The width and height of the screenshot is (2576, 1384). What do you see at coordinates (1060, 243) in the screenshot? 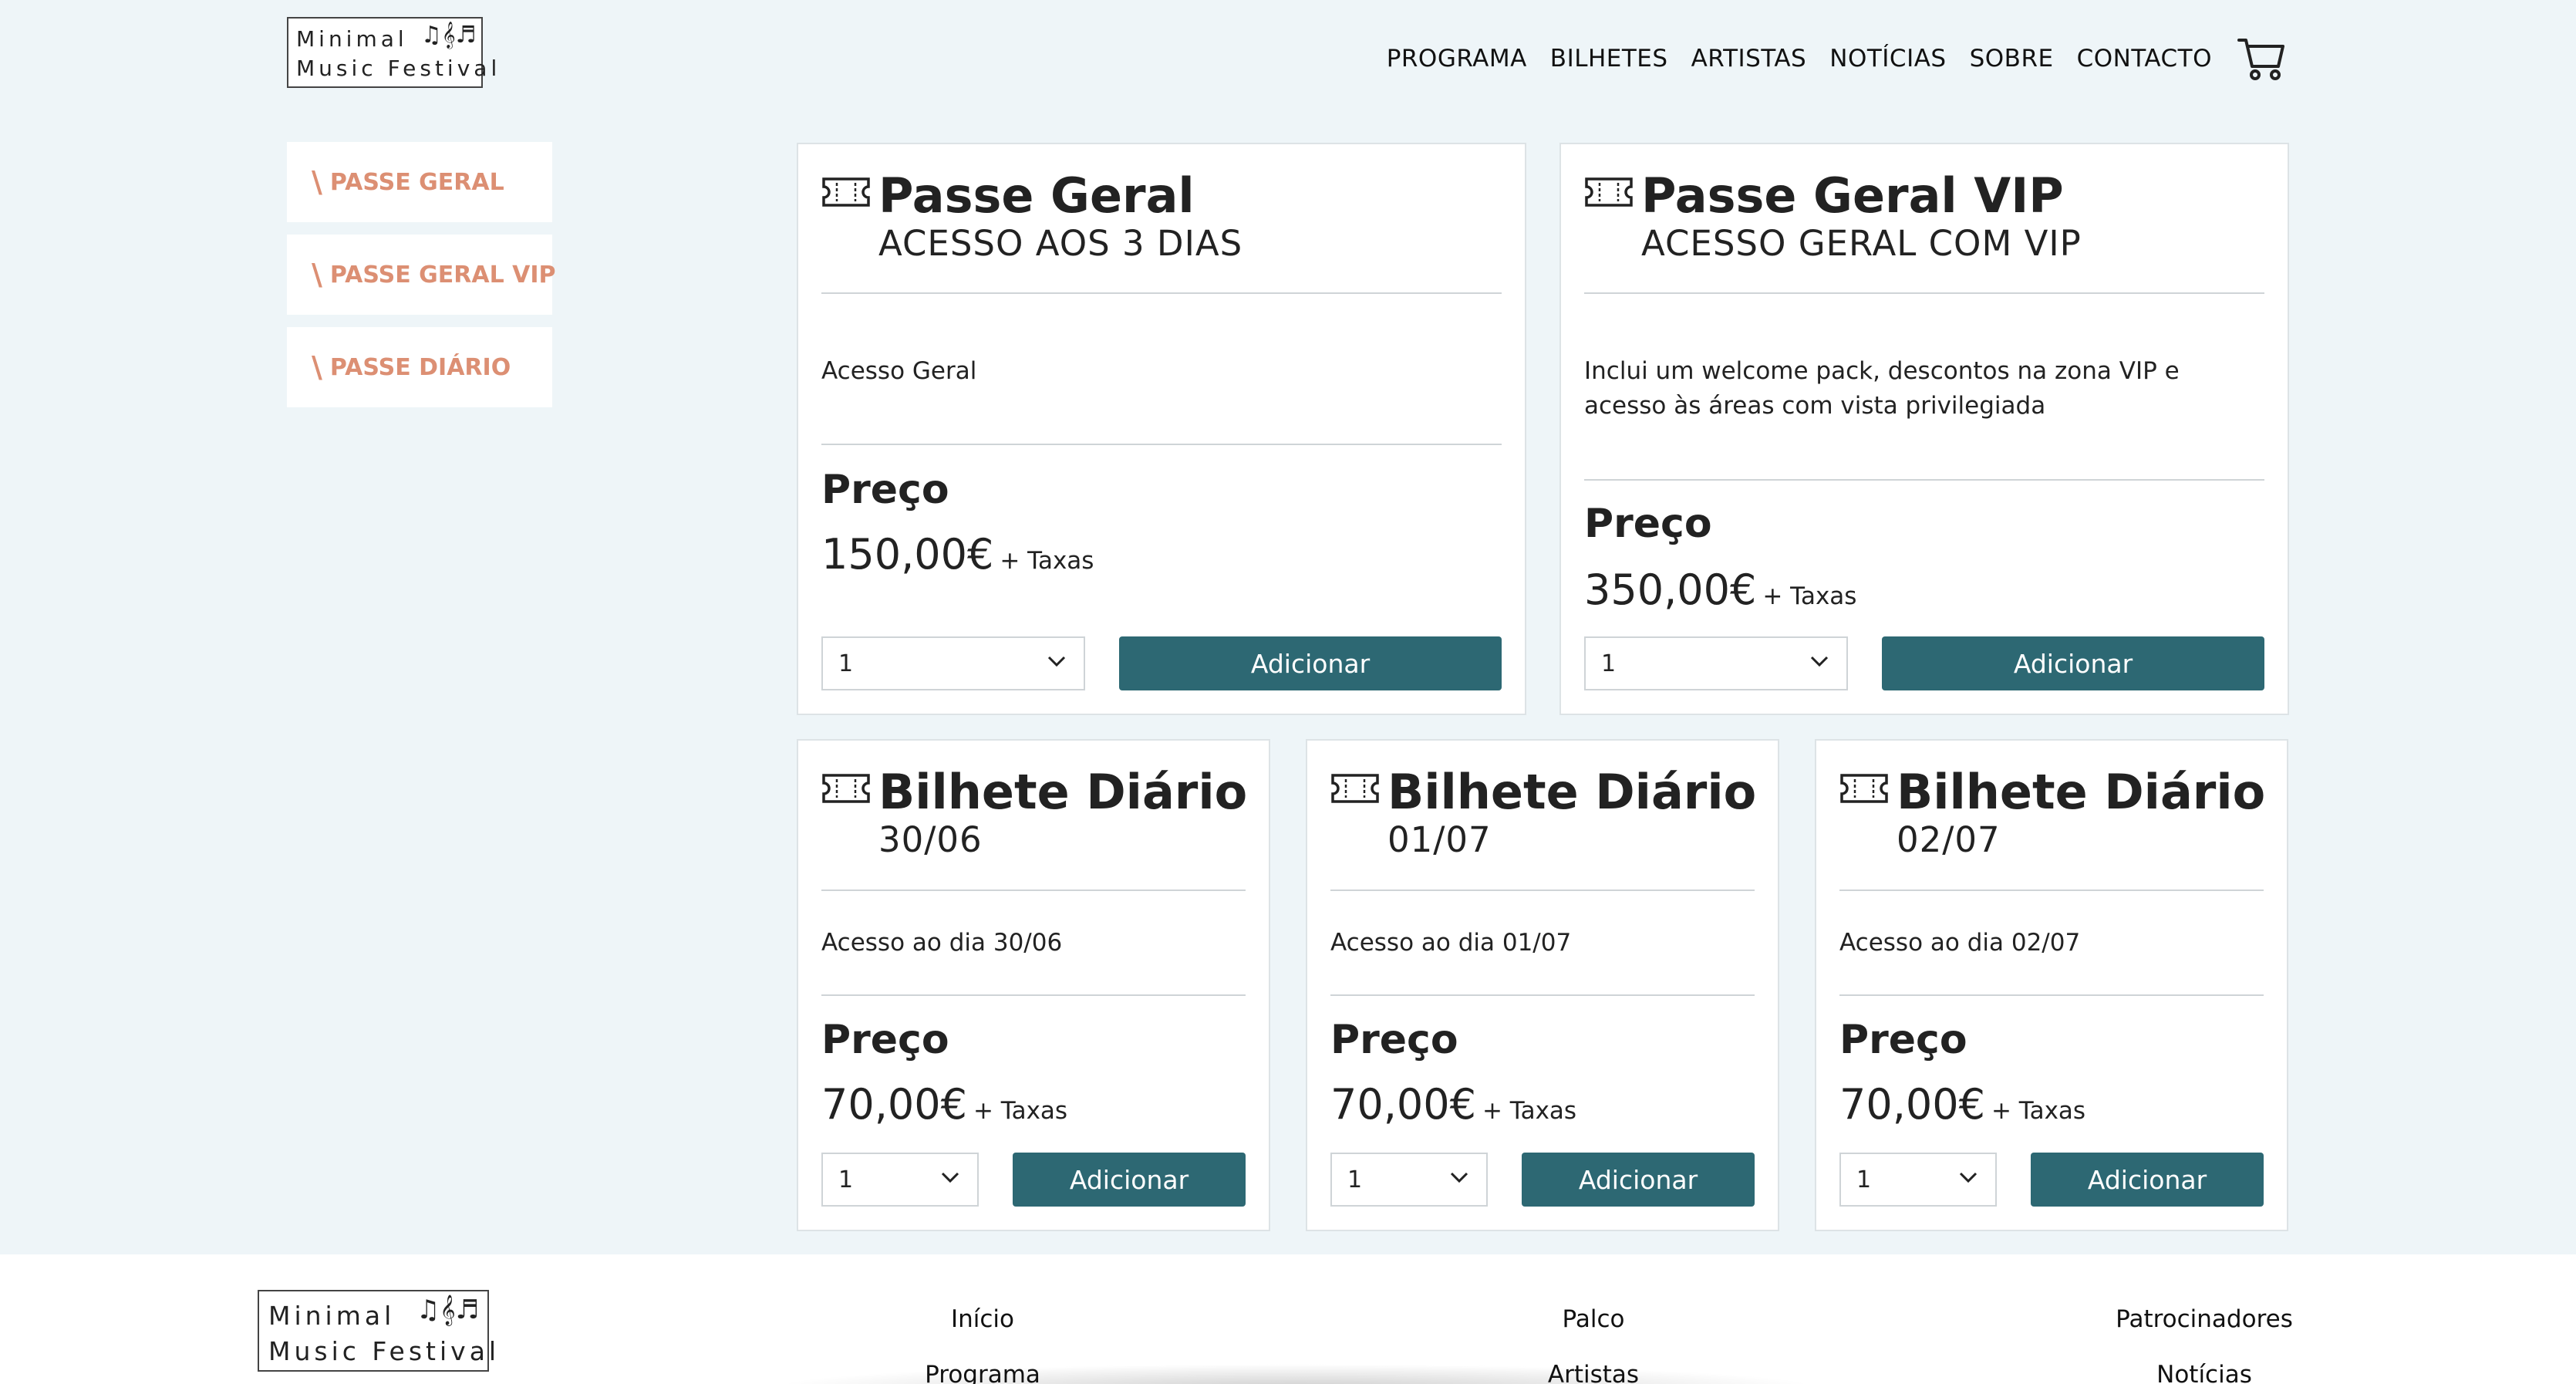
I see `ticket-subtitle: ACESSO AOS 3 DIAS` at bounding box center [1060, 243].